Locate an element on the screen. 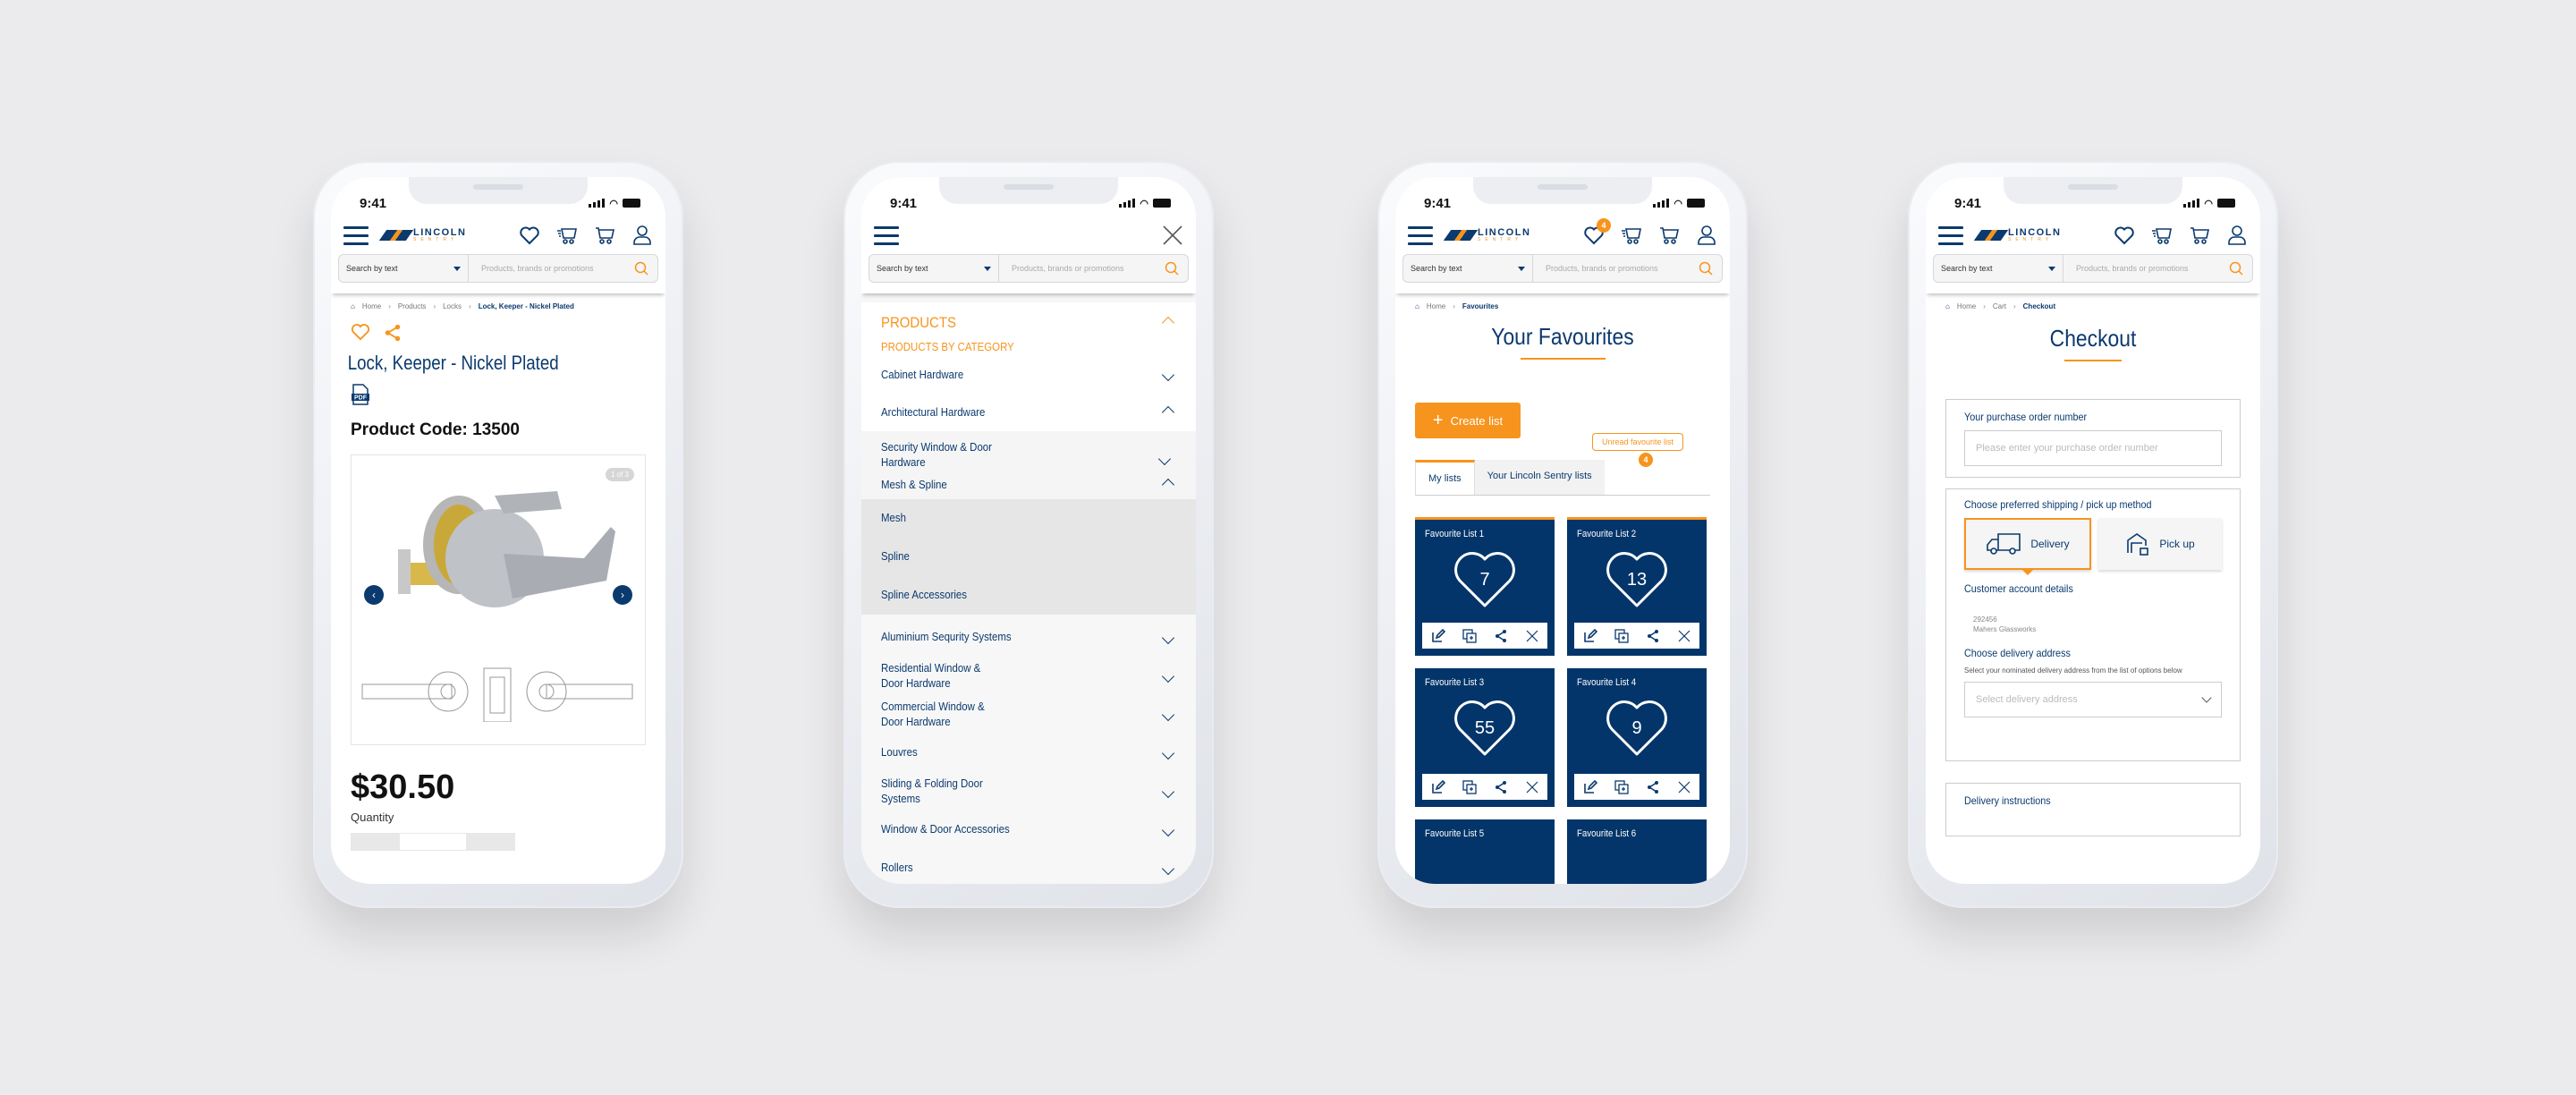  menu-item: Residential Window & Door Hardware is located at coordinates (1028, 676).